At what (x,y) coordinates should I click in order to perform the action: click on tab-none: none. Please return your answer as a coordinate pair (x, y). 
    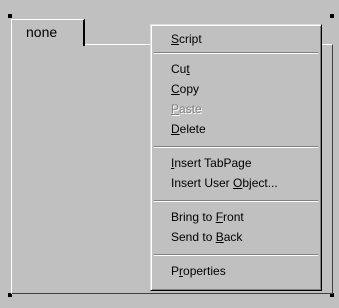
    Looking at the image, I should click on (48, 32).